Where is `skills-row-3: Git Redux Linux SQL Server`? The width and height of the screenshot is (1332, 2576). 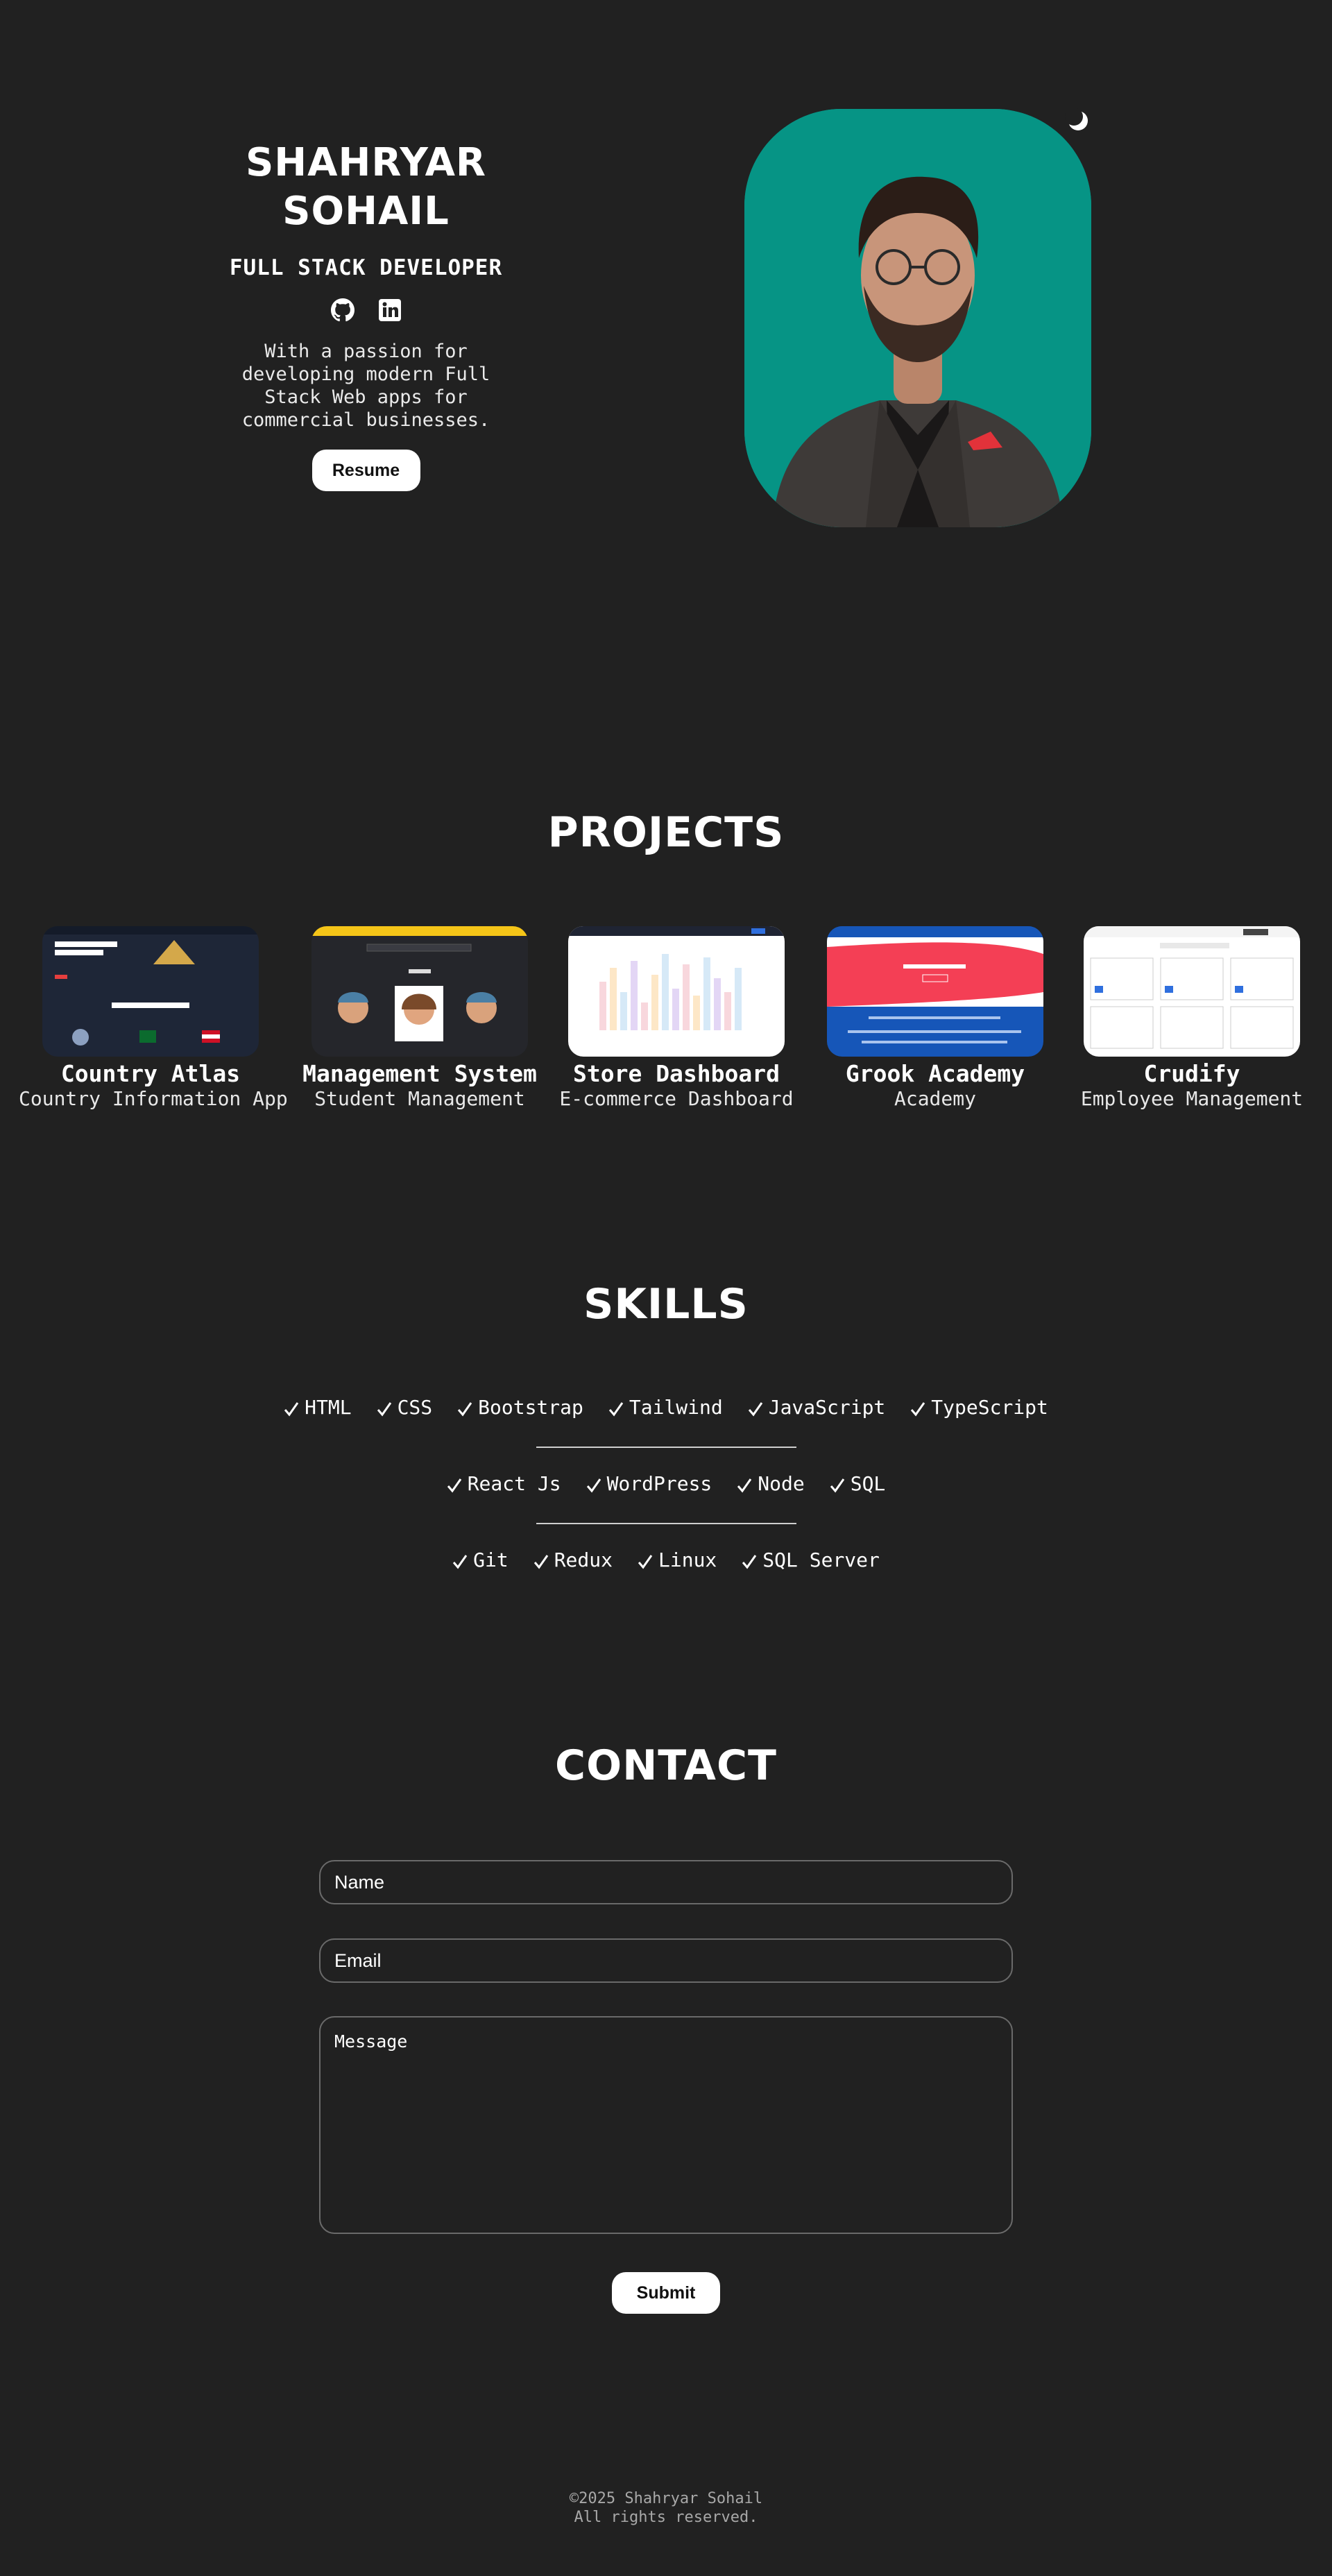 skills-row-3: Git Redux Linux SQL Server is located at coordinates (666, 1560).